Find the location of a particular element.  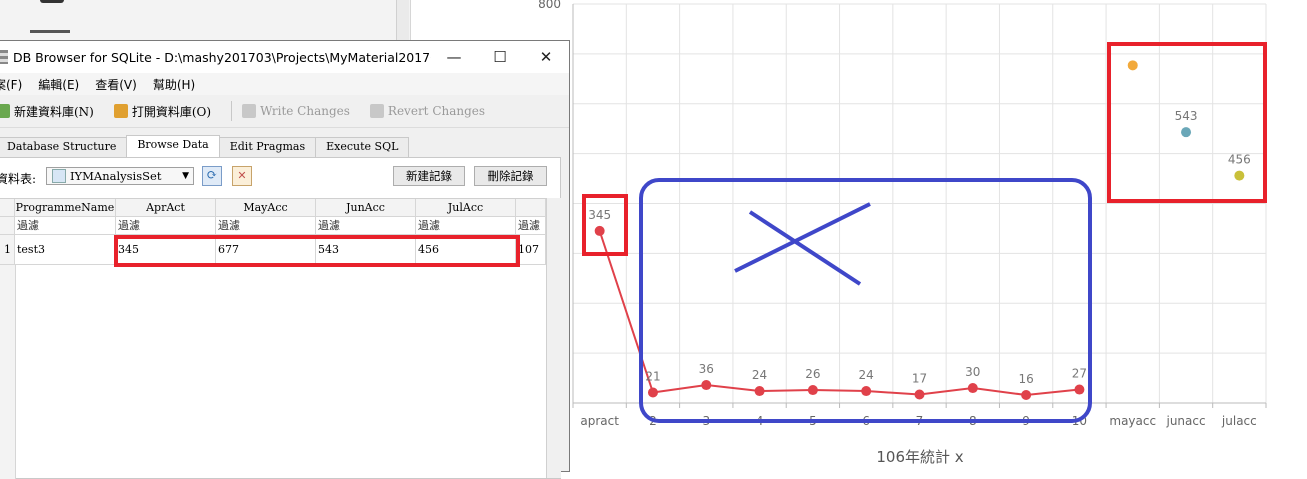

annotation-blue-cross-line is located at coordinates (805, 248).